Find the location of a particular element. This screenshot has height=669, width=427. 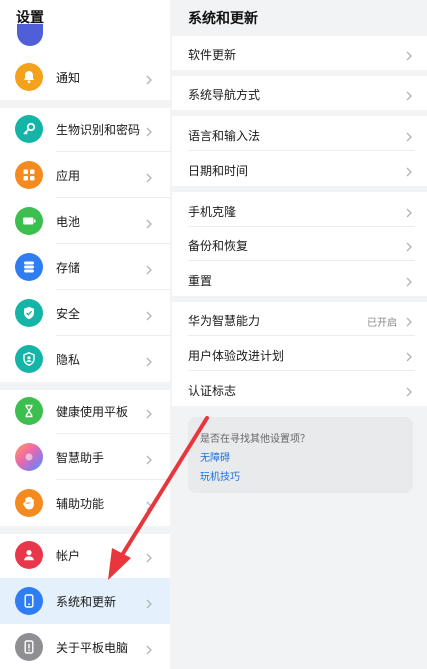

settings-group: 系统导航方式 is located at coordinates (299, 93).